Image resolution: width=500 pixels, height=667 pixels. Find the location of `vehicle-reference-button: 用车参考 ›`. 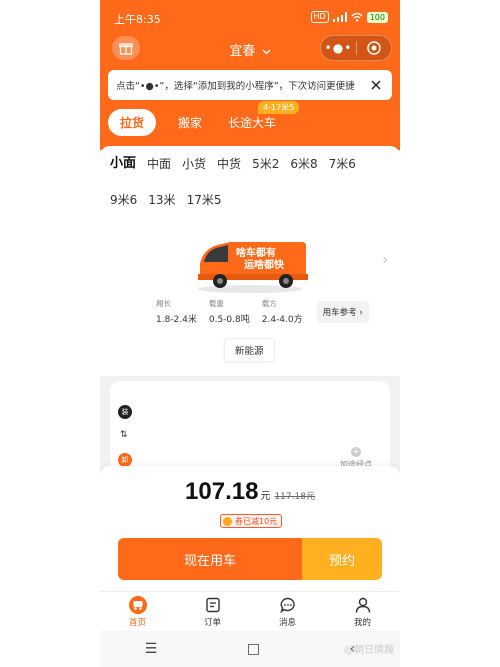

vehicle-reference-button: 用车参考 › is located at coordinates (342, 311).